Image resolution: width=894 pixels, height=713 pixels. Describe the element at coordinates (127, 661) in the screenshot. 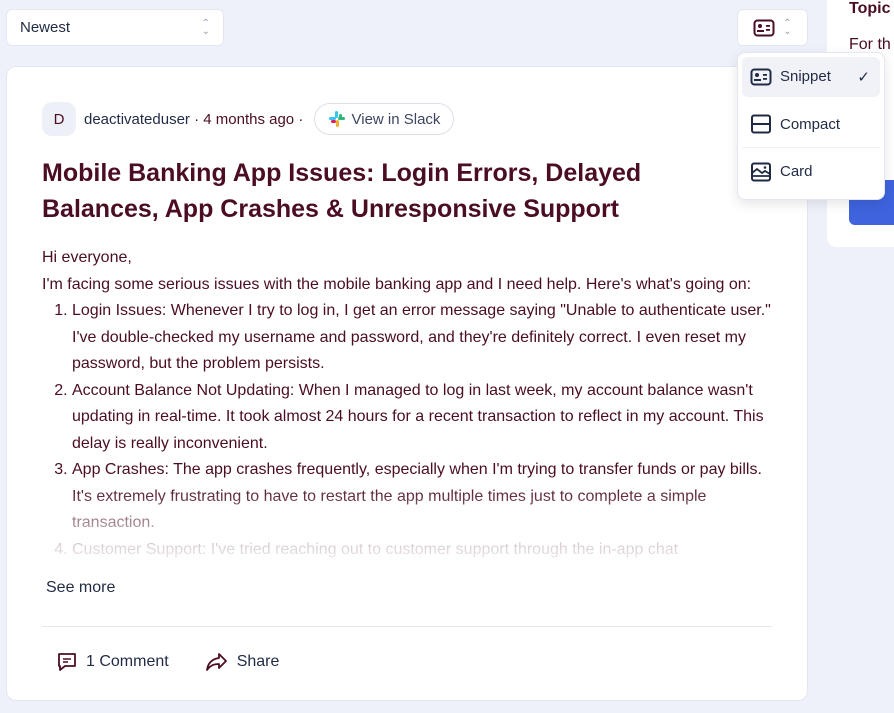

I see `comment-count: 1 Comment` at that location.